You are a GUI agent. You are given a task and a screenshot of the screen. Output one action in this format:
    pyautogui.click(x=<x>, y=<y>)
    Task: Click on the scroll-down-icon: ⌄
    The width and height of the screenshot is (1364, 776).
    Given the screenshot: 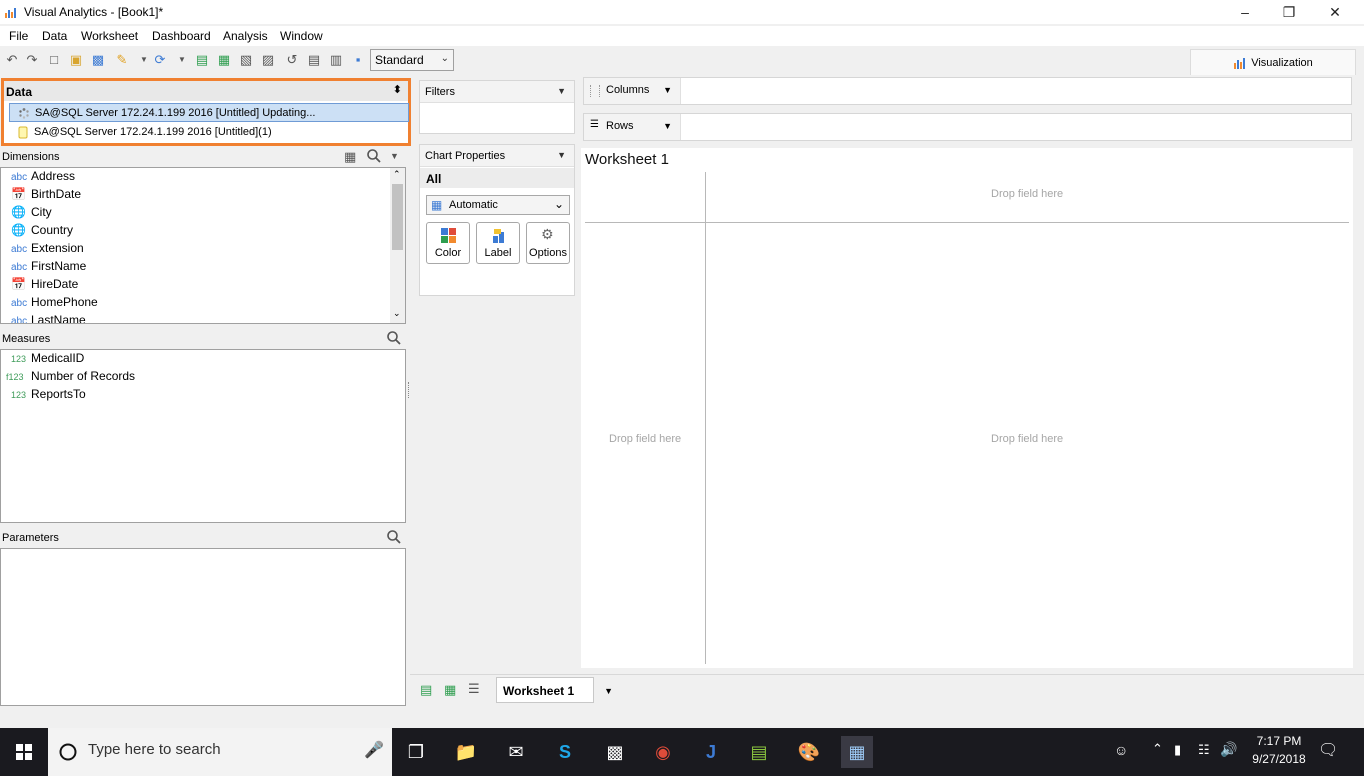 What is the action you would take?
    pyautogui.click(x=397, y=313)
    